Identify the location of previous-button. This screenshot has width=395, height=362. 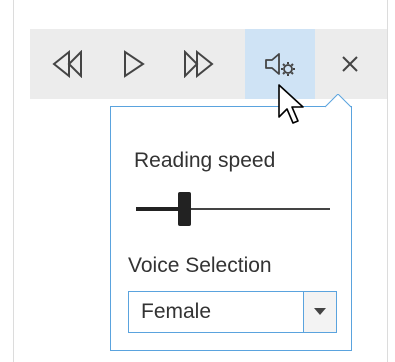
(68, 64).